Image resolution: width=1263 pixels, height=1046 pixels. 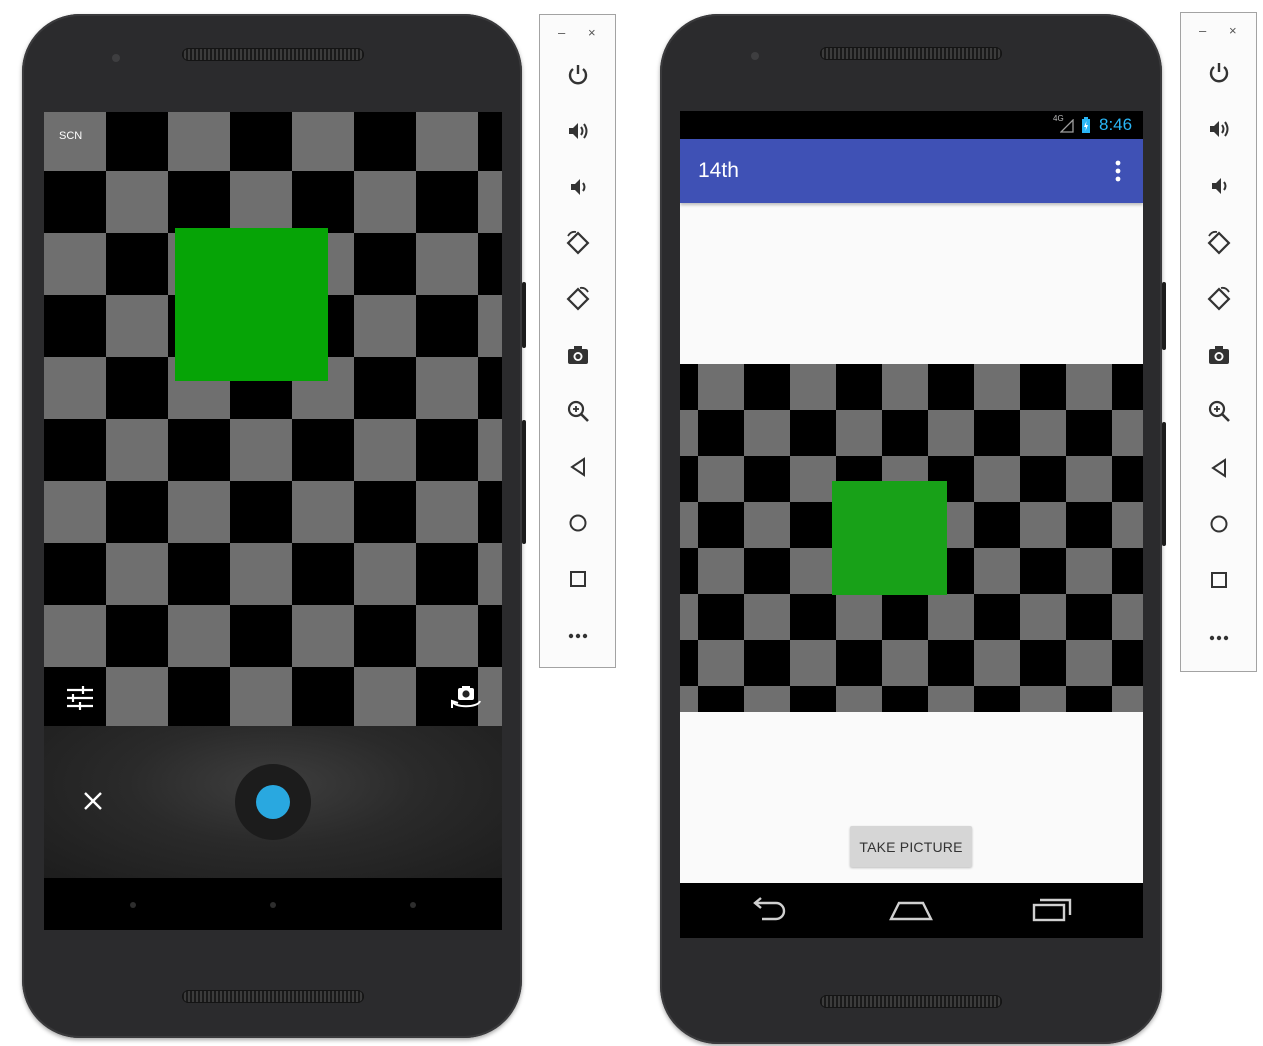 I want to click on left-phone-power-button, so click(x=524, y=315).